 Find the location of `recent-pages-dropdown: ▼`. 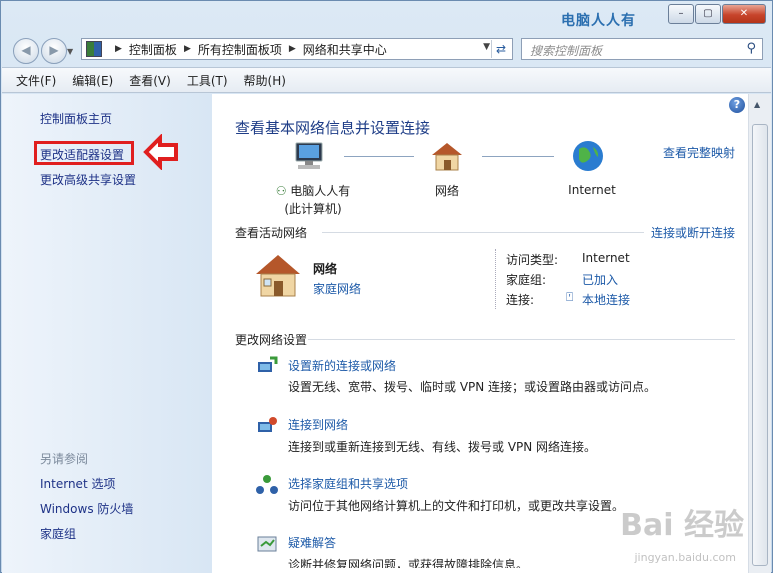

recent-pages-dropdown: ▼ is located at coordinates (70, 51).